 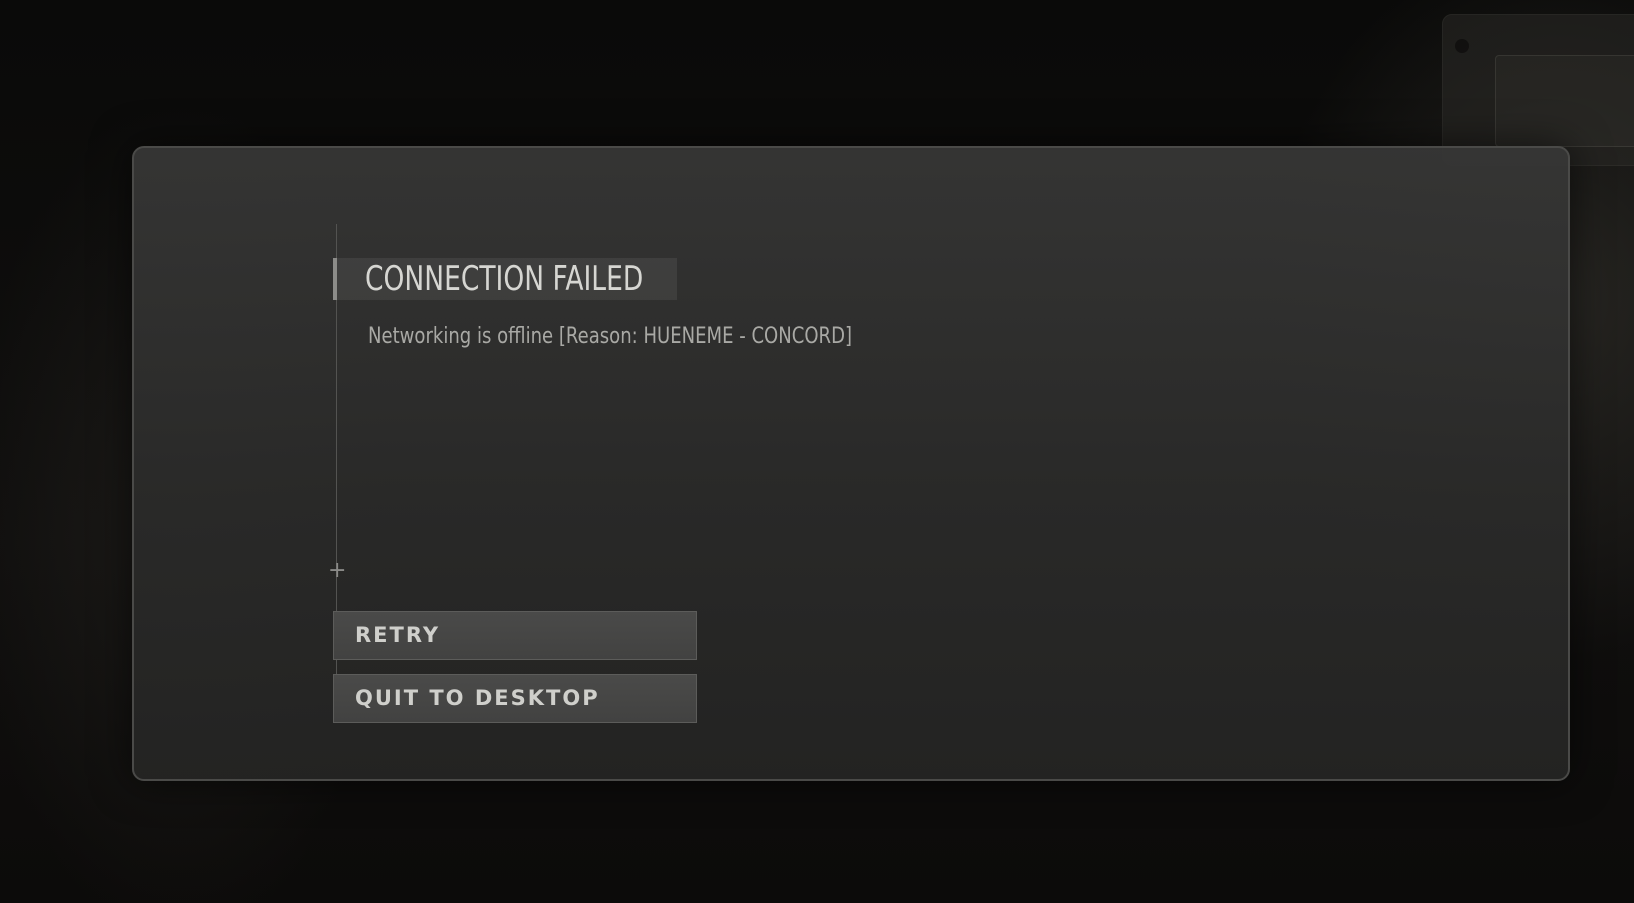 I want to click on plus-icon: +, so click(x=337, y=570).